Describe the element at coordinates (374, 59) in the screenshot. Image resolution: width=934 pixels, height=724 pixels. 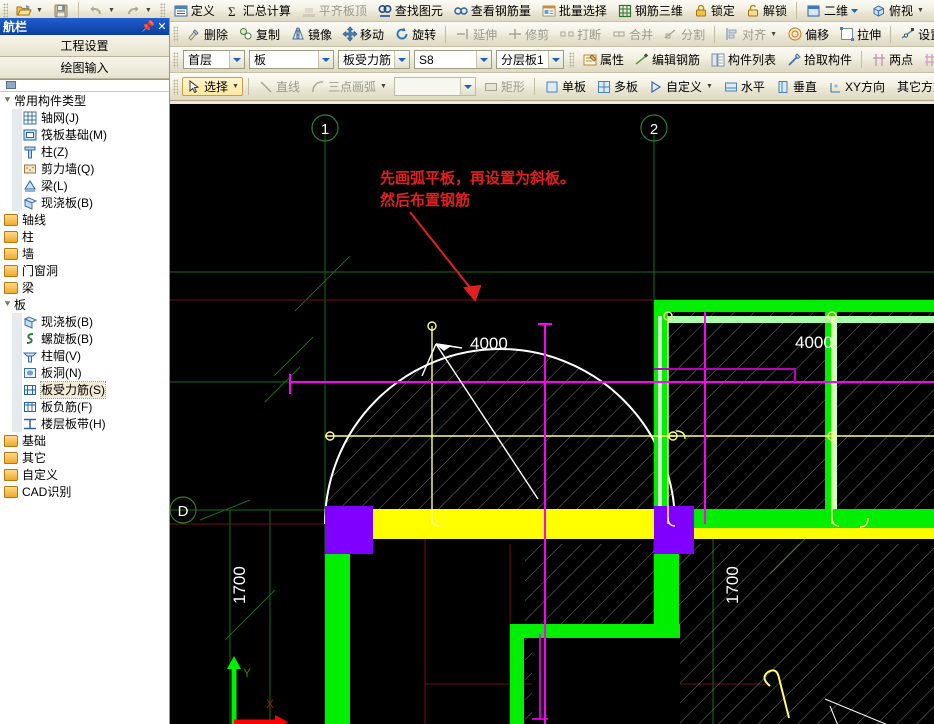
I see `rebar-type-select: 板受力筋` at that location.